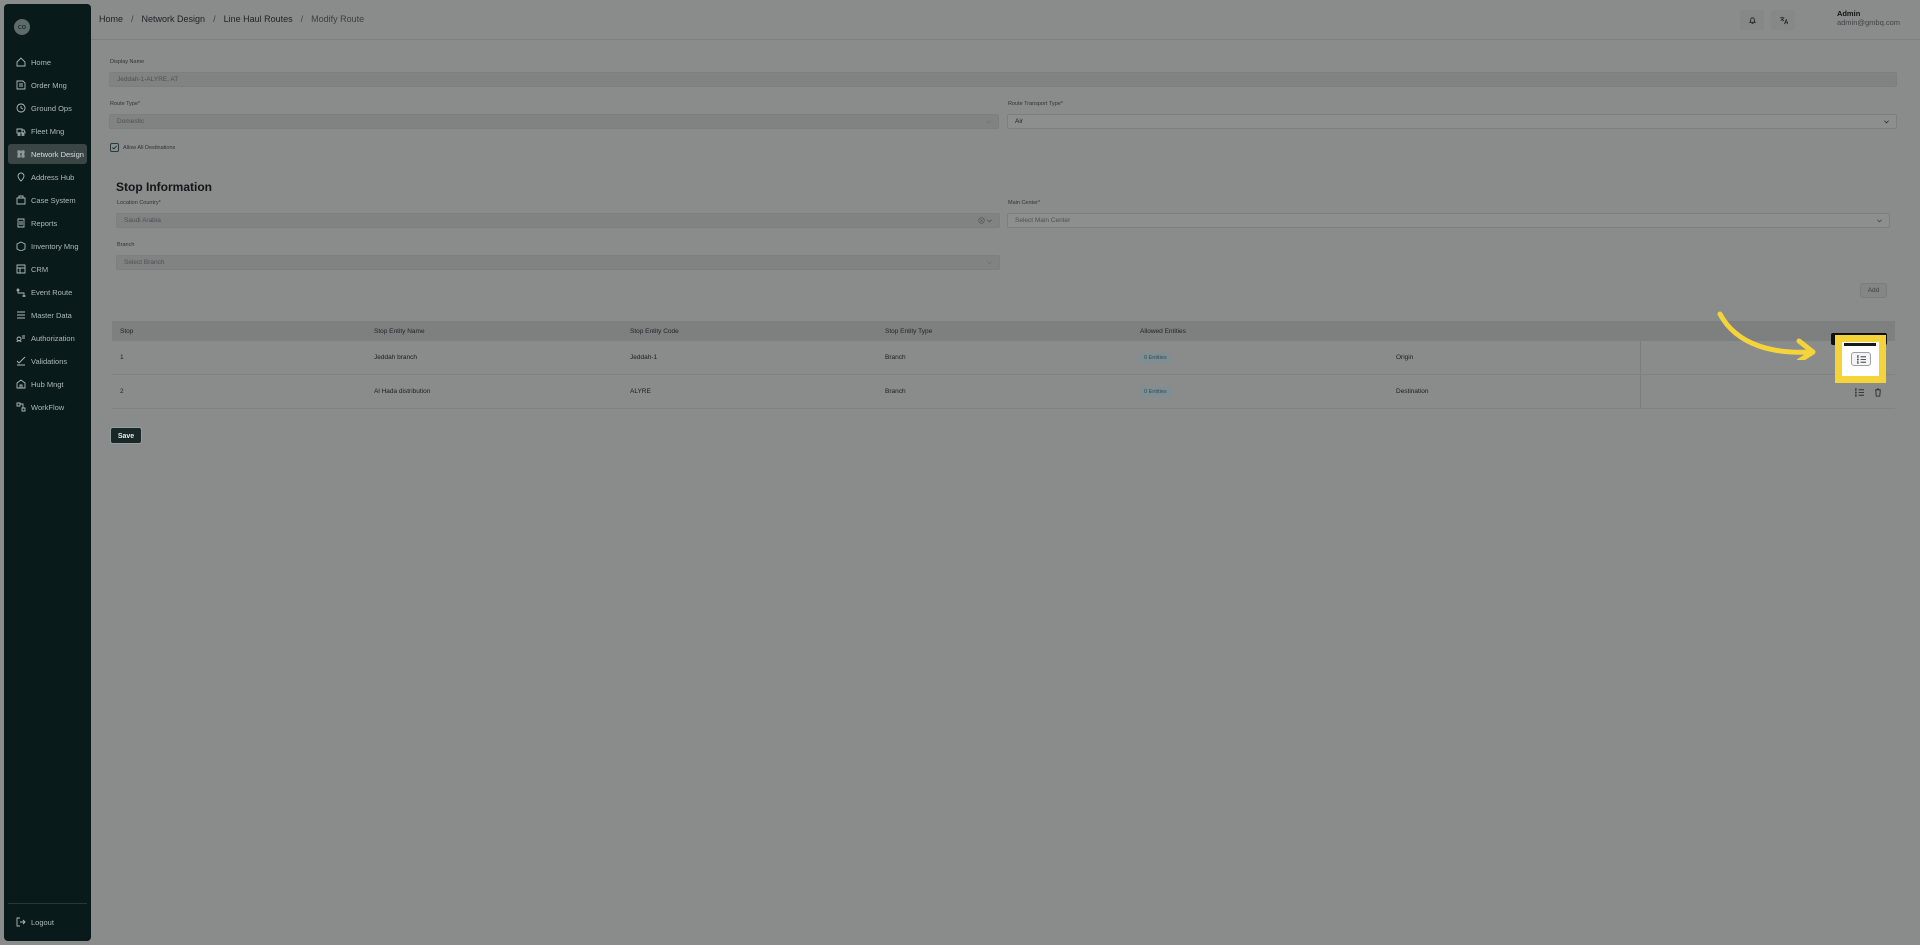 This screenshot has height=945, width=1920. I want to click on column-divider, so click(1640, 391).